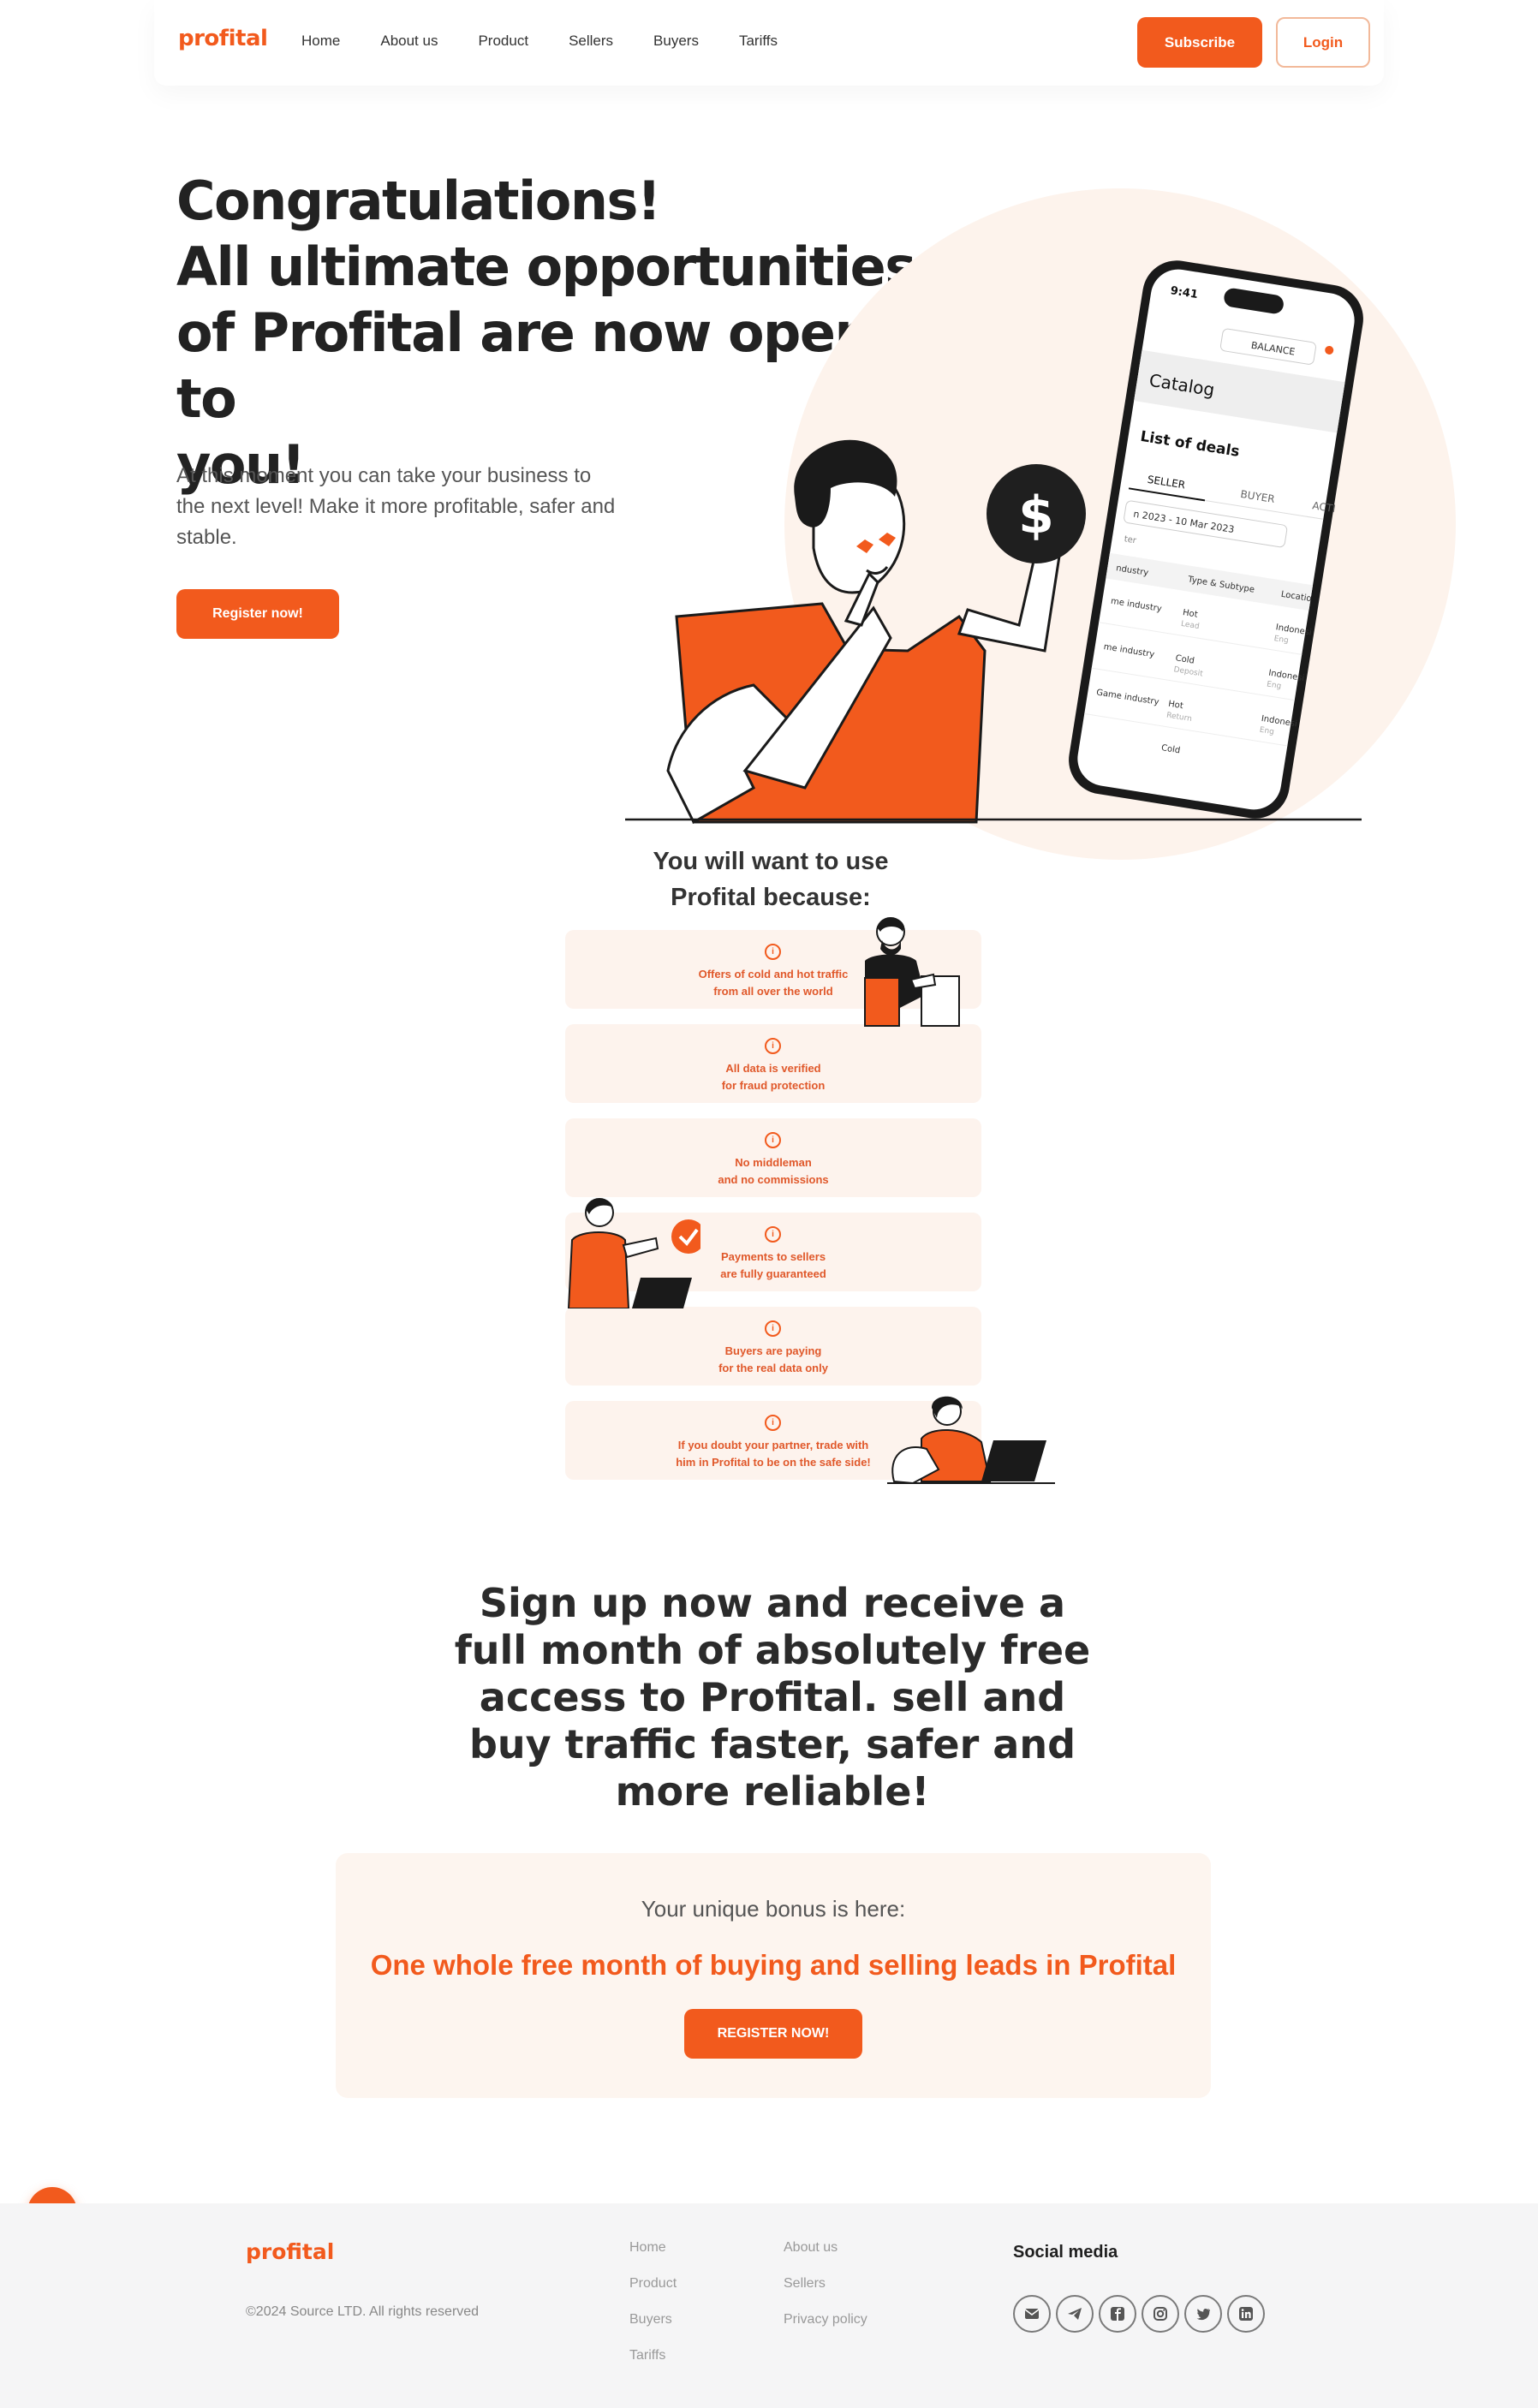  Describe the element at coordinates (653, 2320) in the screenshot. I see `footer-link-buyers: Buyers` at that location.